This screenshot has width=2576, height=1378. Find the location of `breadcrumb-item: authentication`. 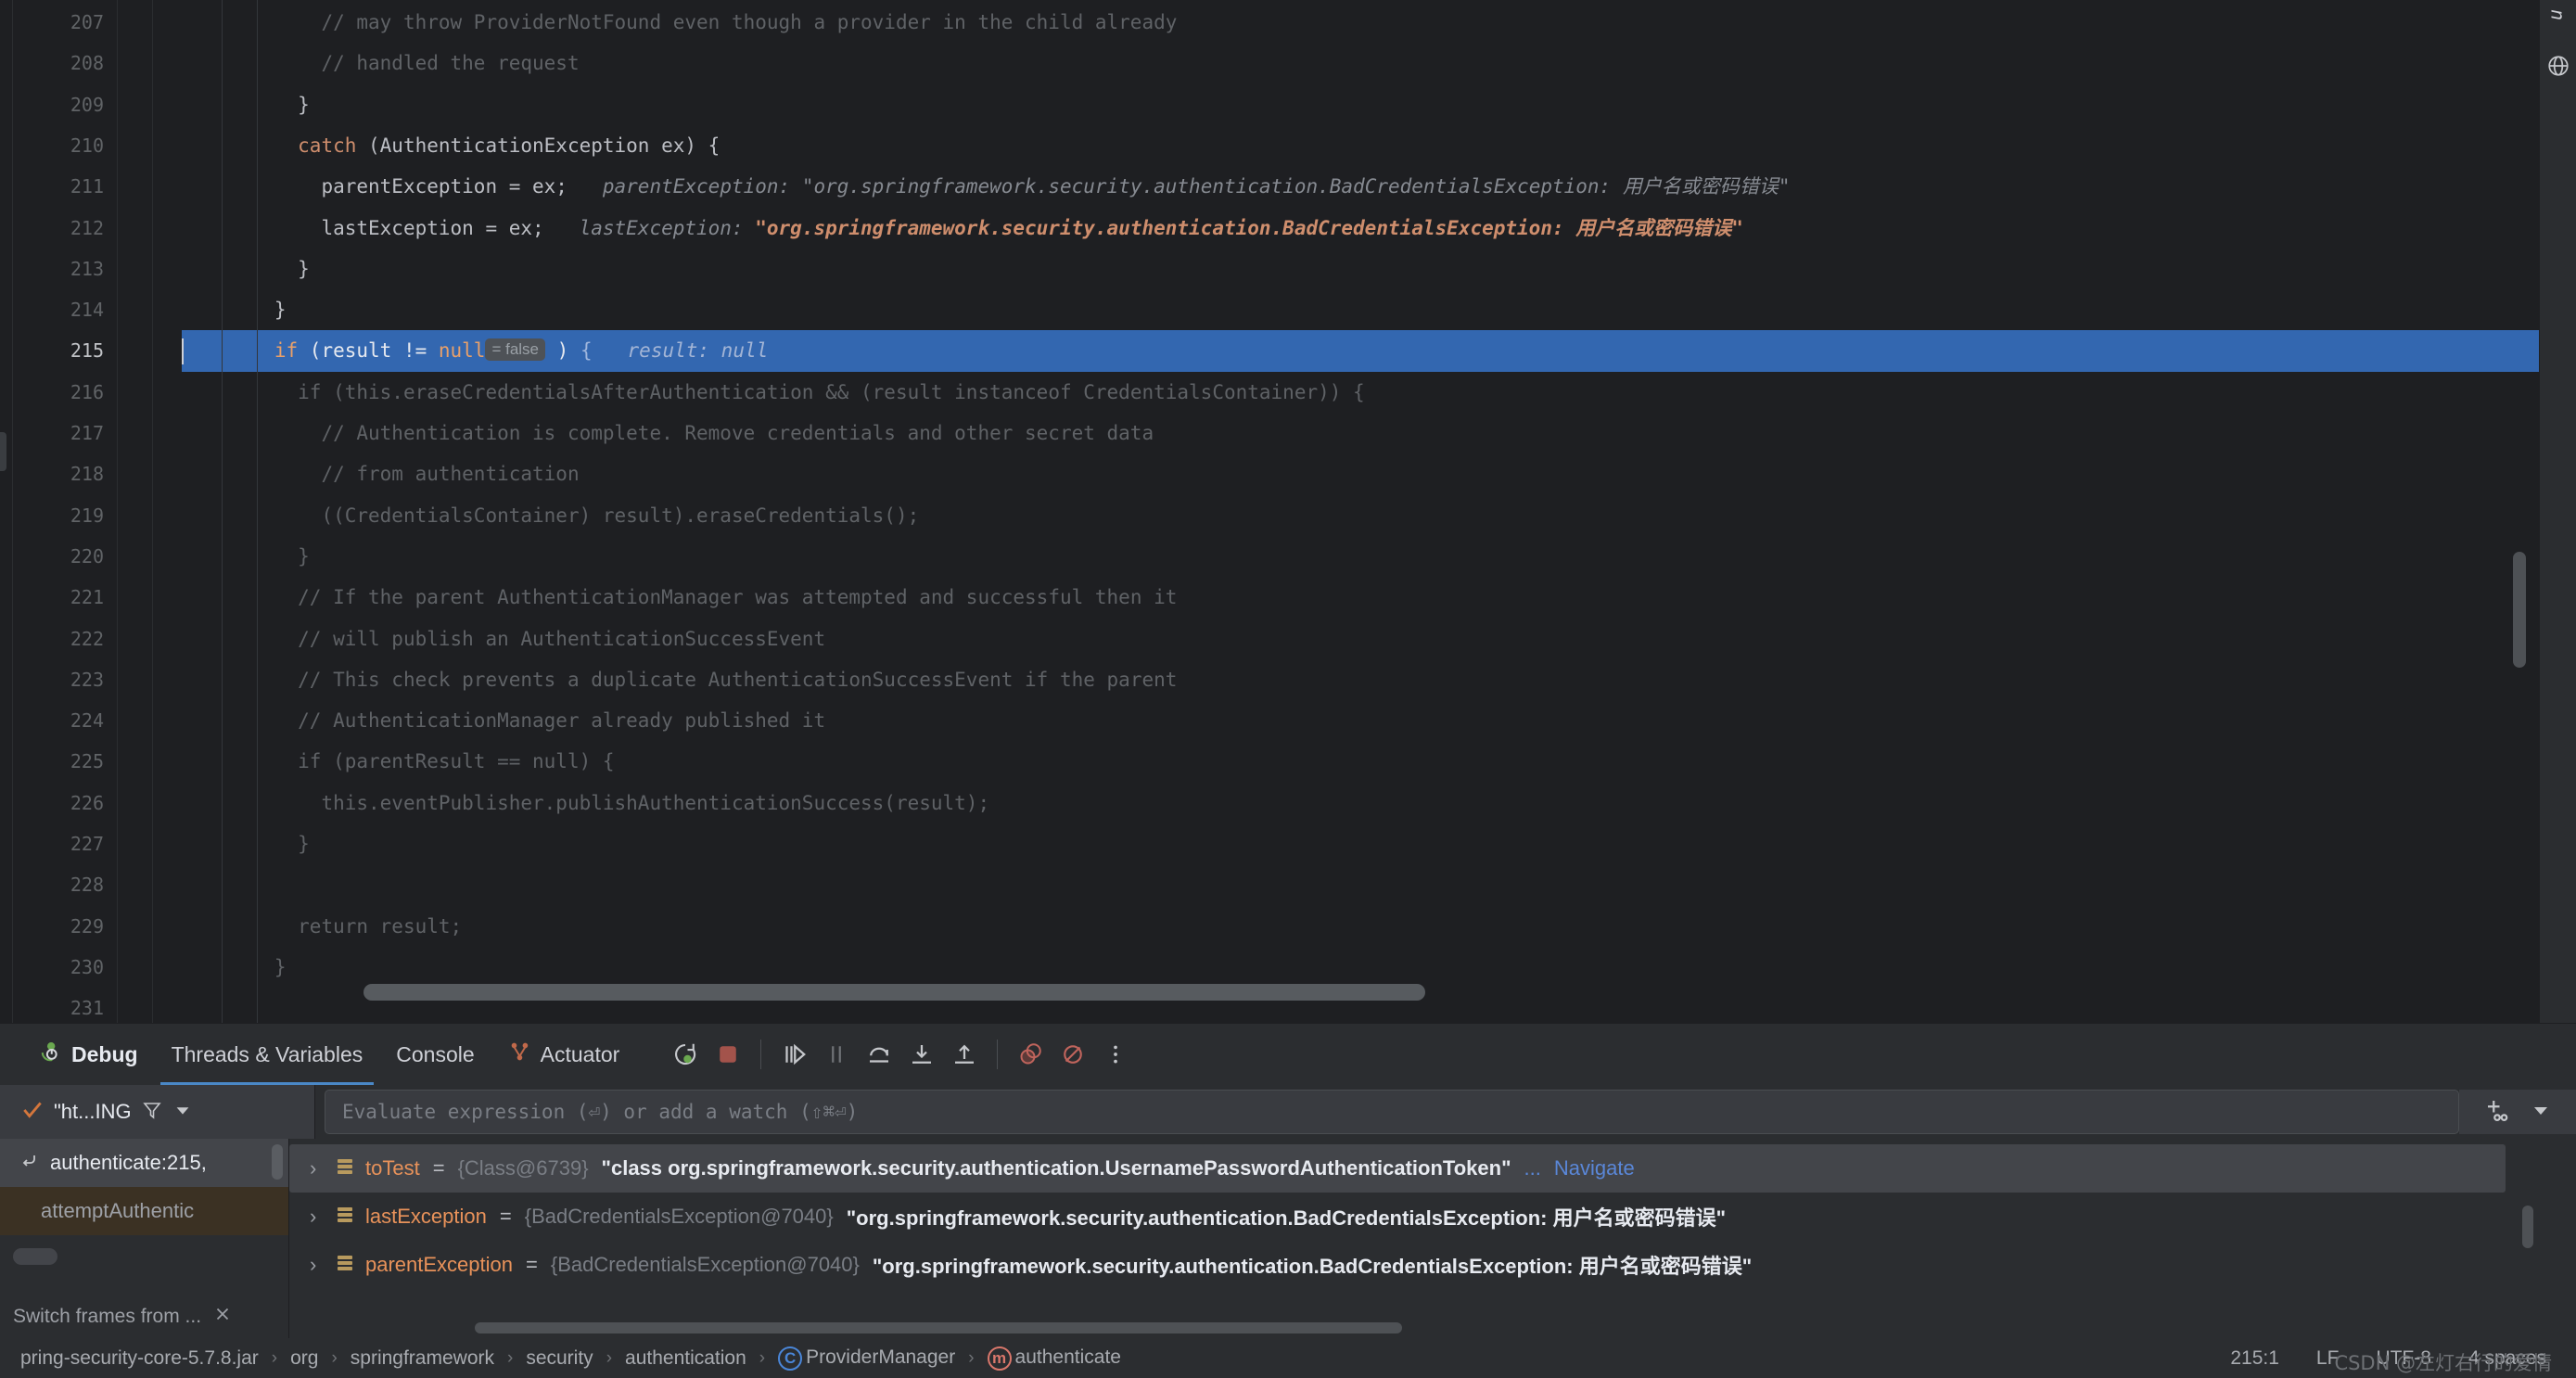

breadcrumb-item: authentication is located at coordinates (685, 1358).